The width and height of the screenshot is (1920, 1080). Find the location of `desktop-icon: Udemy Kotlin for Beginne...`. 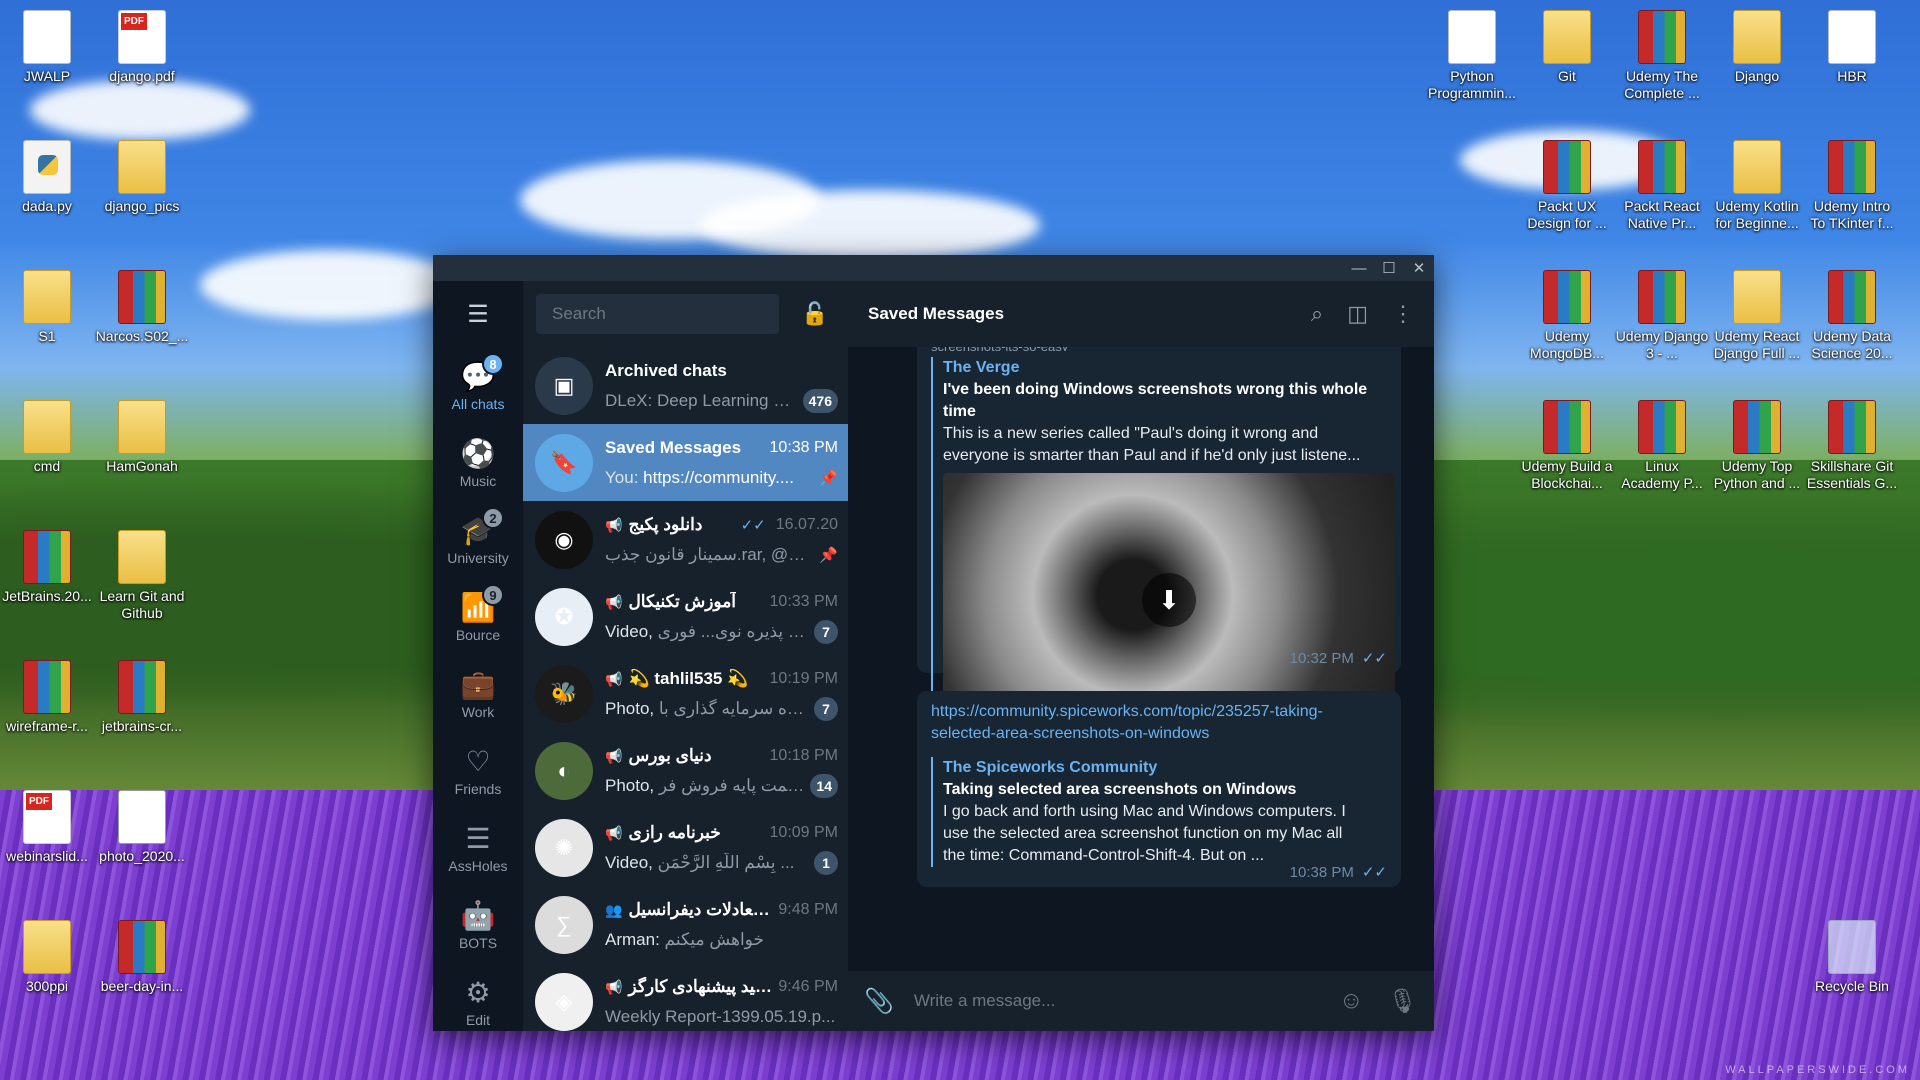

desktop-icon: Udemy Kotlin for Beginne... is located at coordinates (1757, 186).